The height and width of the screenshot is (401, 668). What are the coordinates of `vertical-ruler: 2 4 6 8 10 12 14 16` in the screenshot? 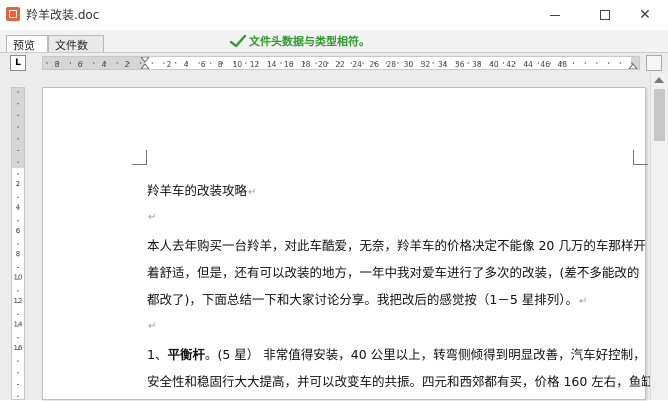 It's located at (18, 243).